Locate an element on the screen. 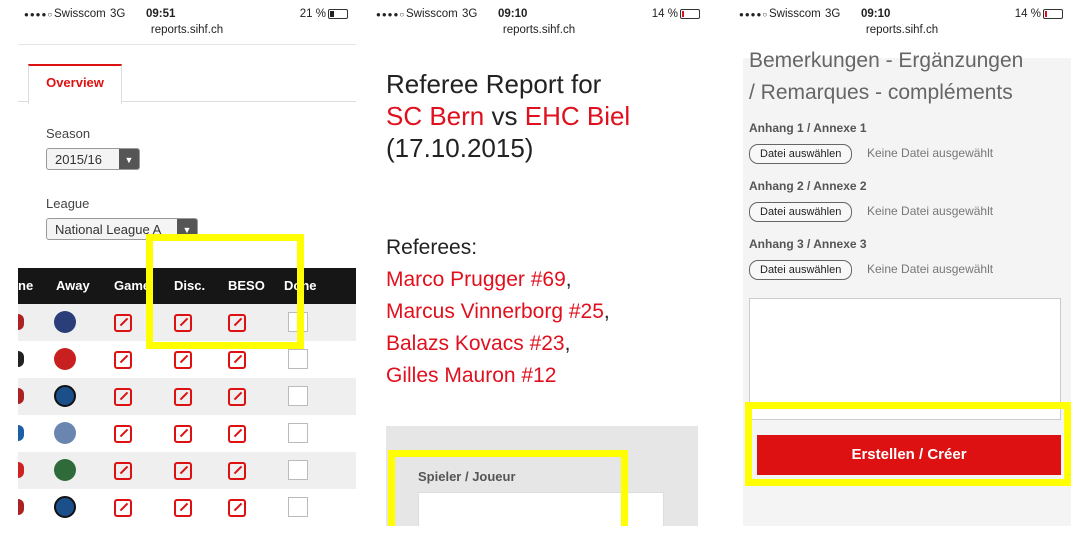  annex-3-label: Anhang 3 / Annexe 3 is located at coordinates (808, 244).